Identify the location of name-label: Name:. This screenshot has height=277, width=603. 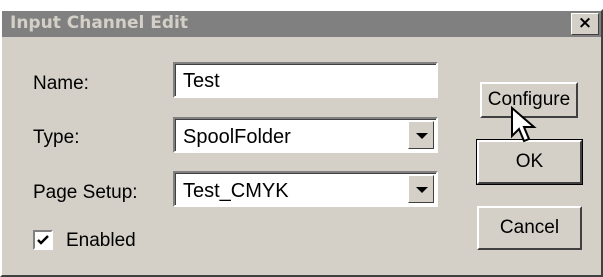
(61, 83).